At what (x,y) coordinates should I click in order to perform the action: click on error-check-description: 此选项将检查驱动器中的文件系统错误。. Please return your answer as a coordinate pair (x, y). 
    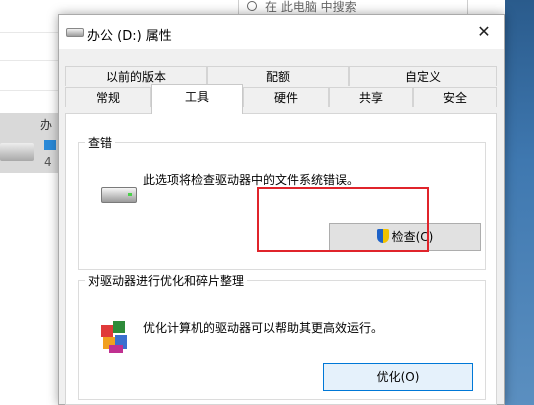
    Looking at the image, I should click on (251, 180).